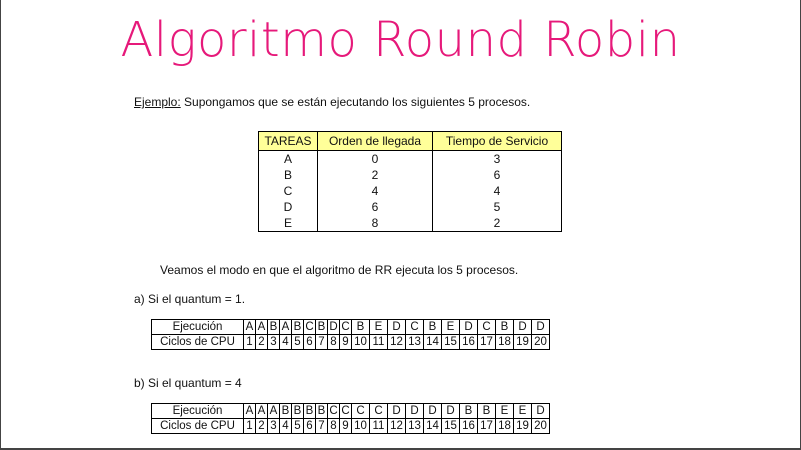 This screenshot has width=801, height=450. What do you see at coordinates (375, 207) in the screenshot?
I see `task-arrival: 6` at bounding box center [375, 207].